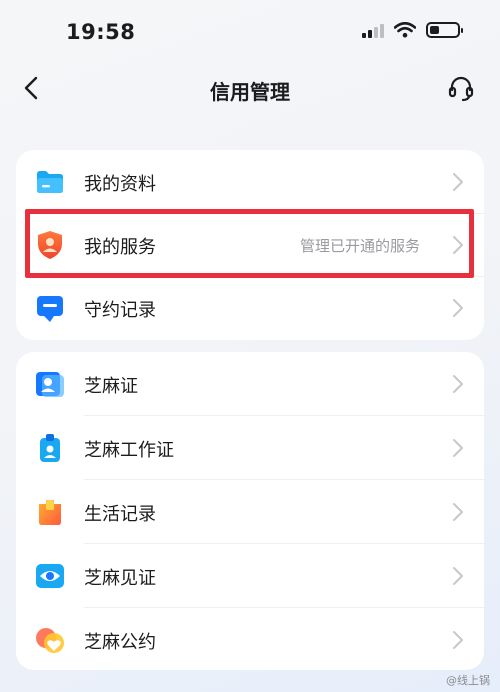  I want to click on status-bar: 19:58, so click(250, 31).